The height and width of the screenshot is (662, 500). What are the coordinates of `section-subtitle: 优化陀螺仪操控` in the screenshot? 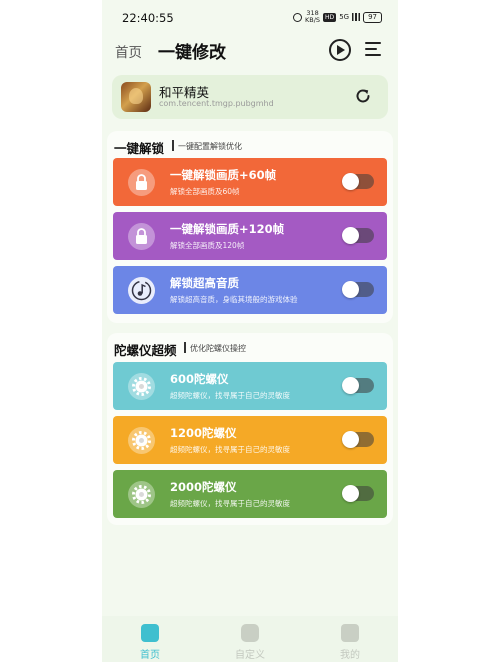 It's located at (218, 348).